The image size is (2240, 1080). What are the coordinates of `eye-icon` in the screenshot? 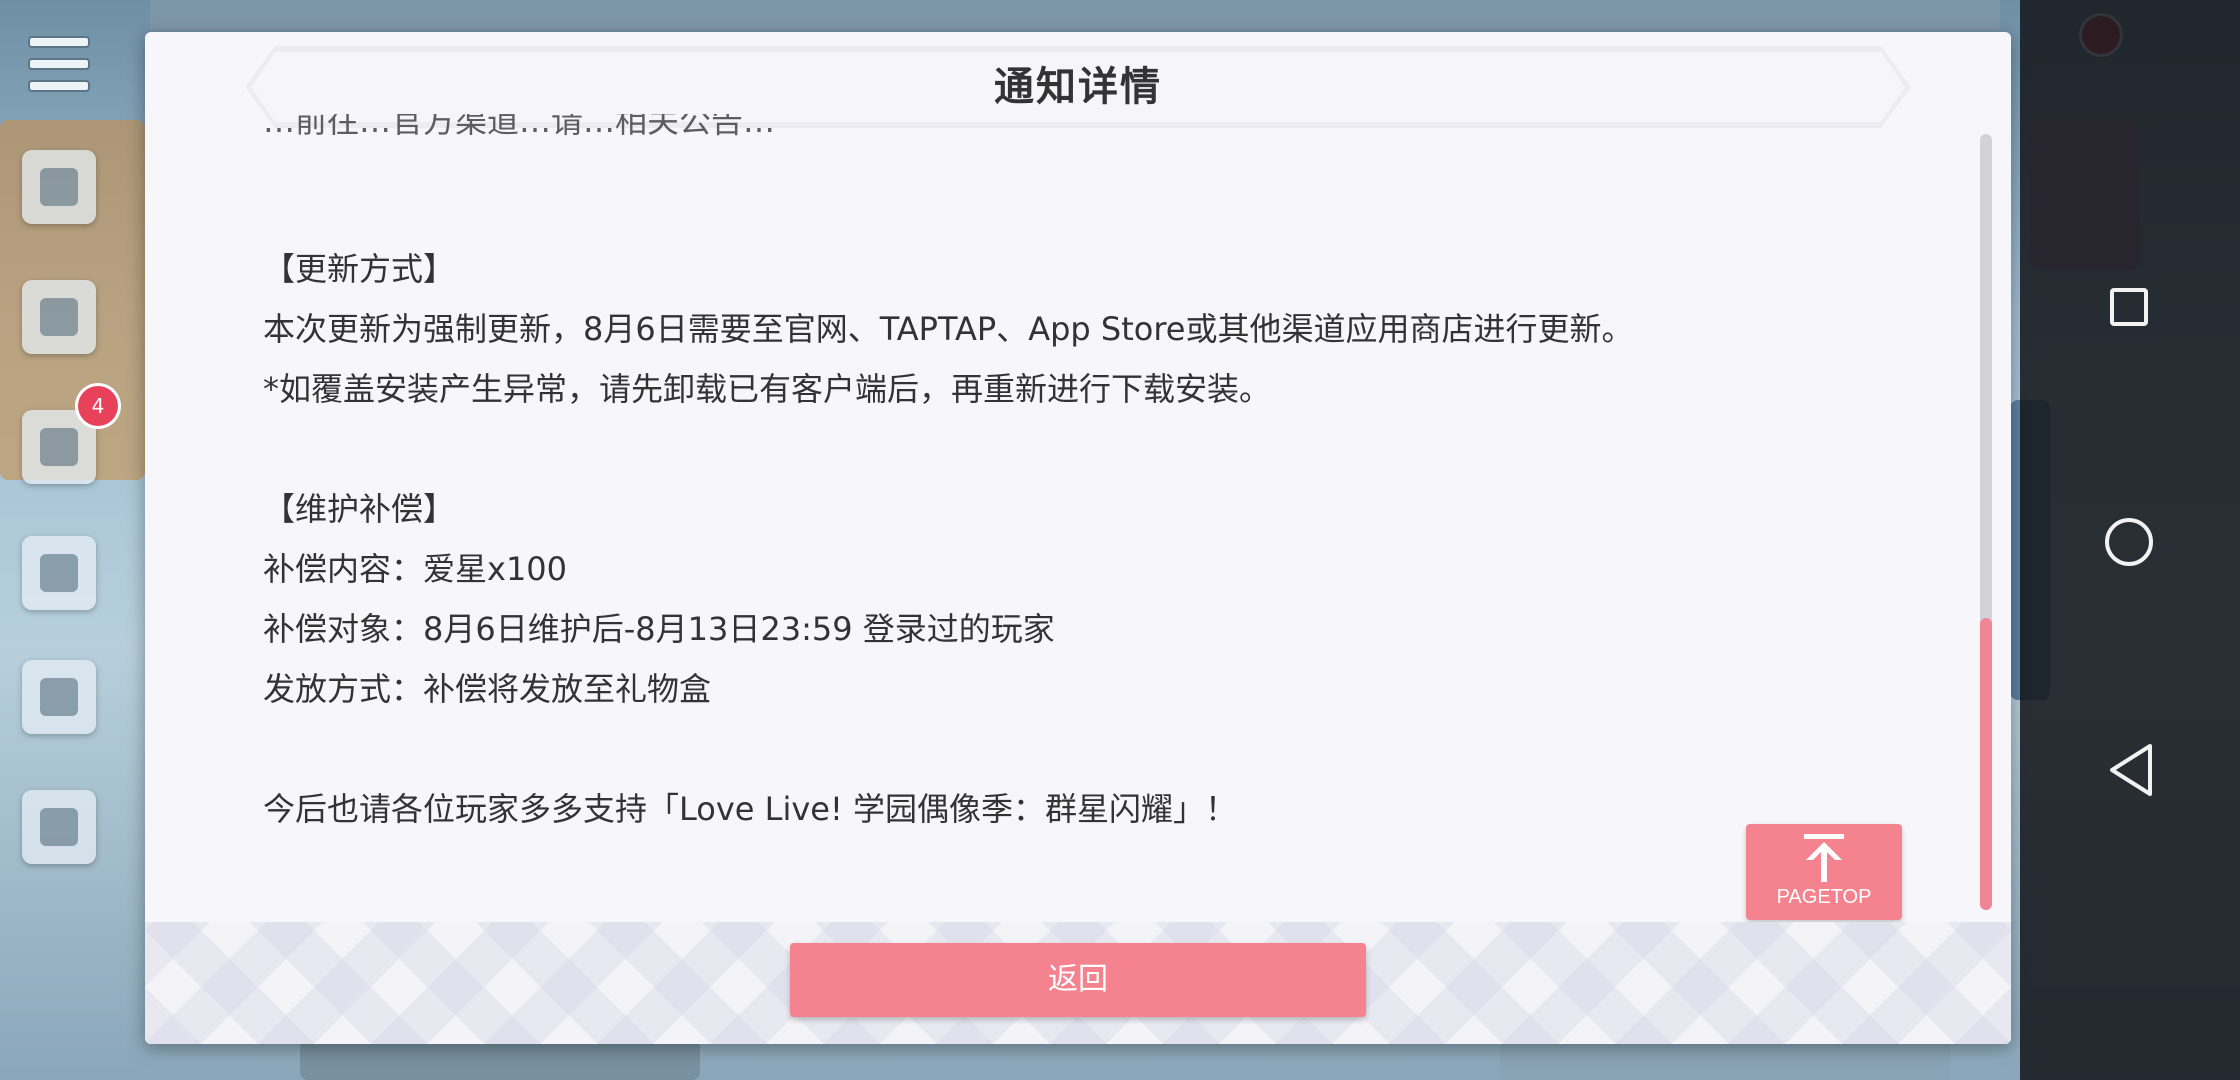 It's located at (59, 187).